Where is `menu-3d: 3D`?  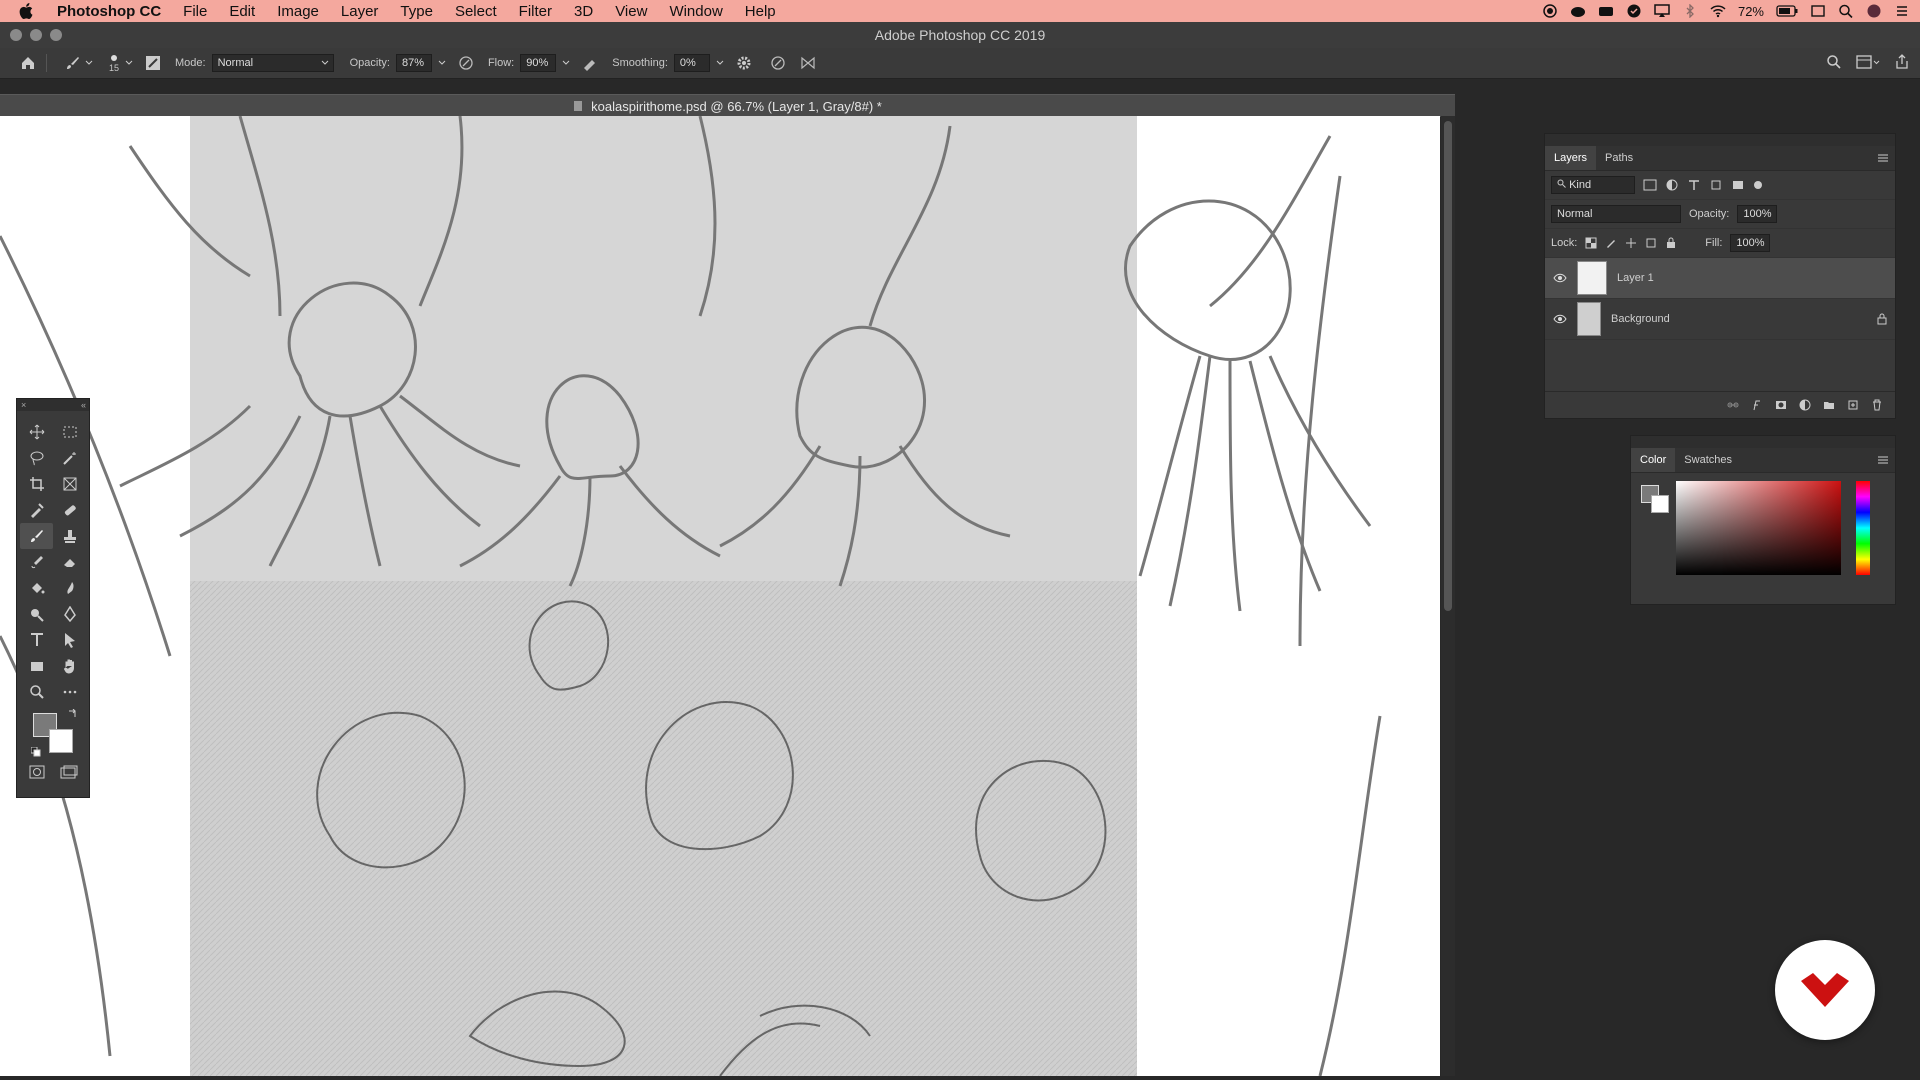
menu-3d: 3D is located at coordinates (583, 11).